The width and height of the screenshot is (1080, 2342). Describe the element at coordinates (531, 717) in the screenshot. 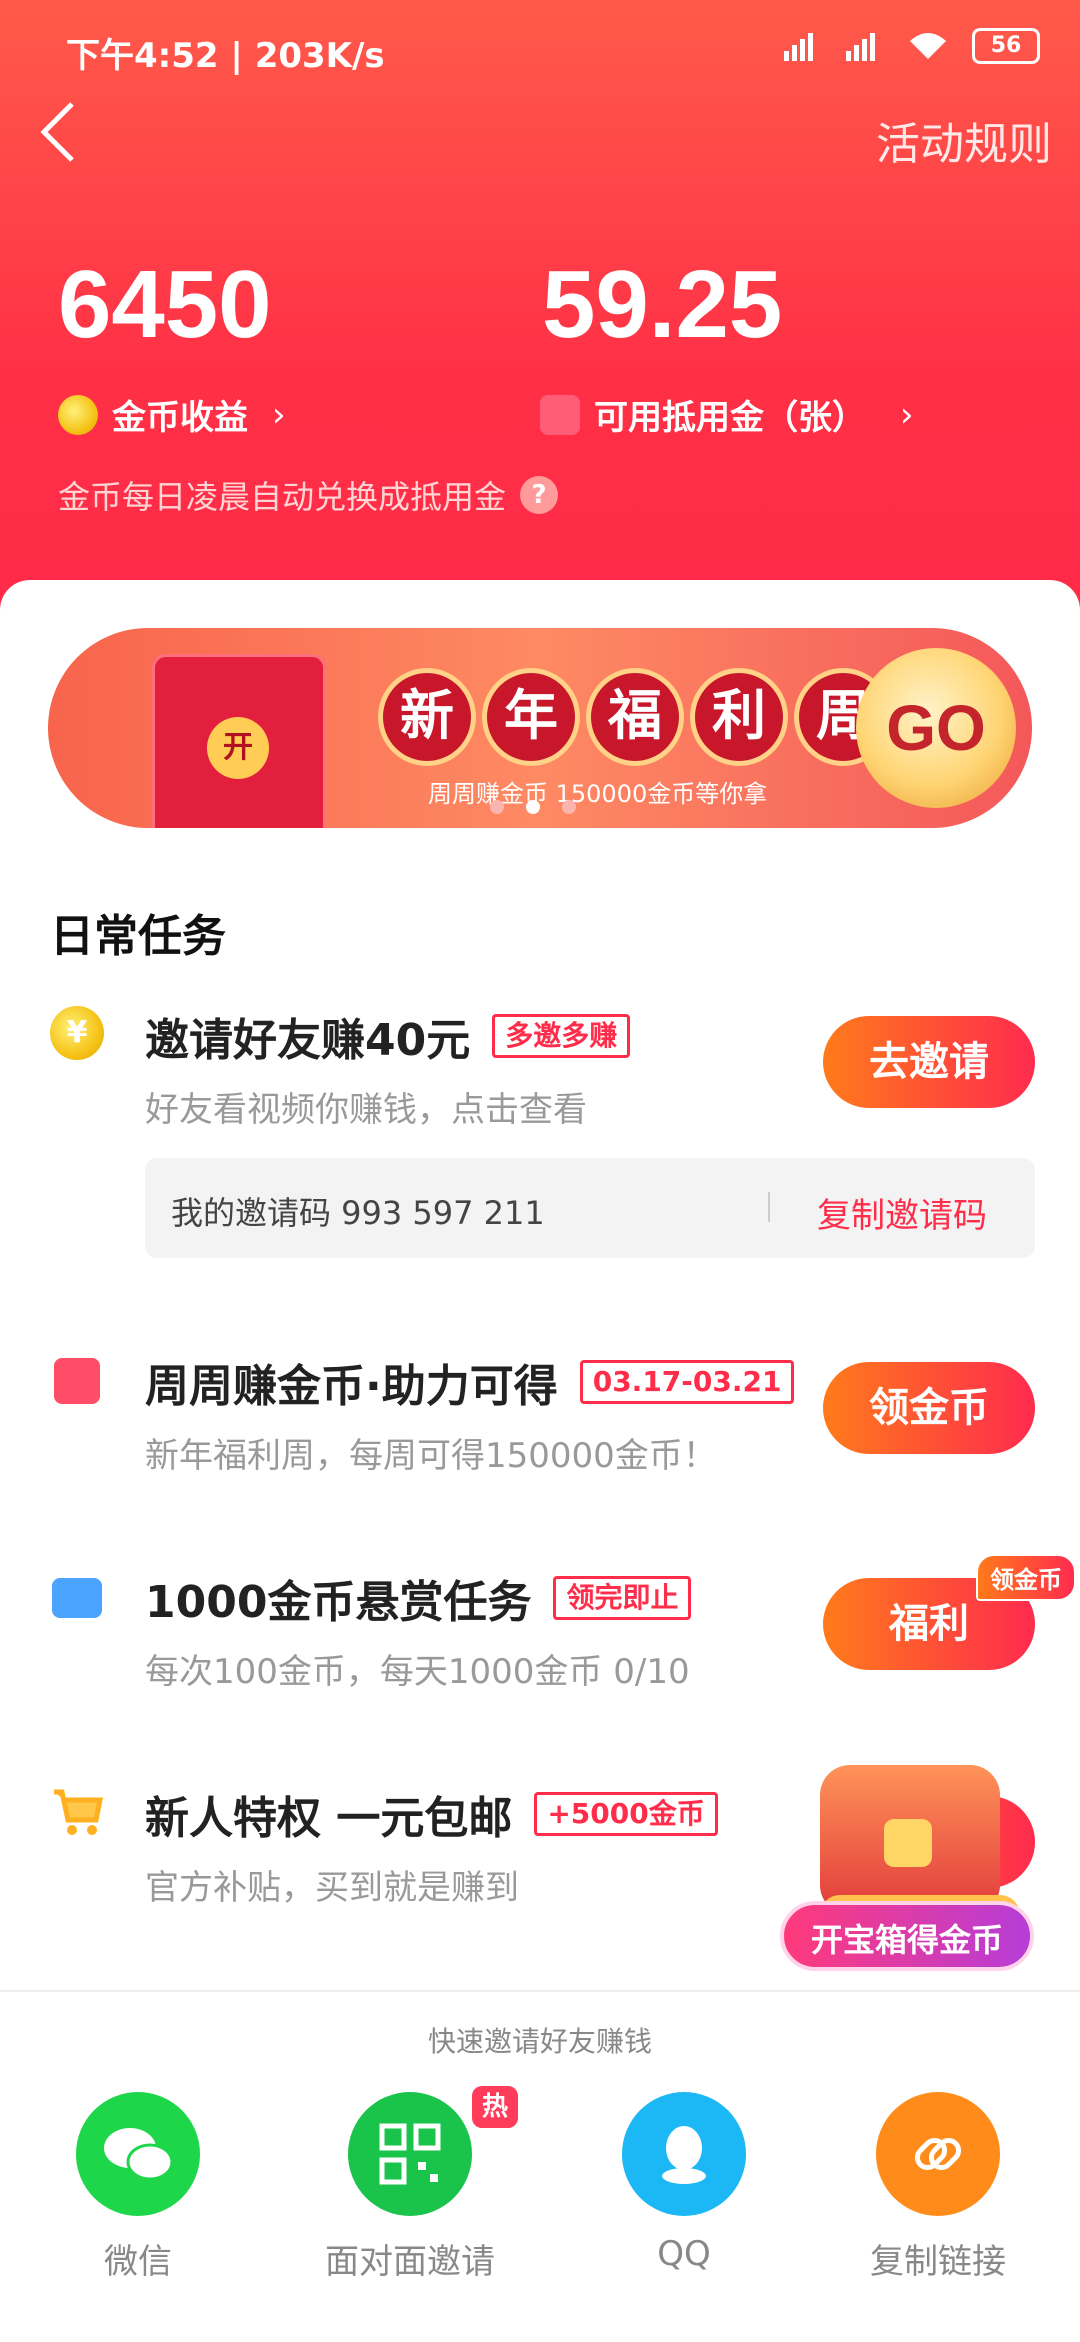

I see `banner-char: 年` at that location.